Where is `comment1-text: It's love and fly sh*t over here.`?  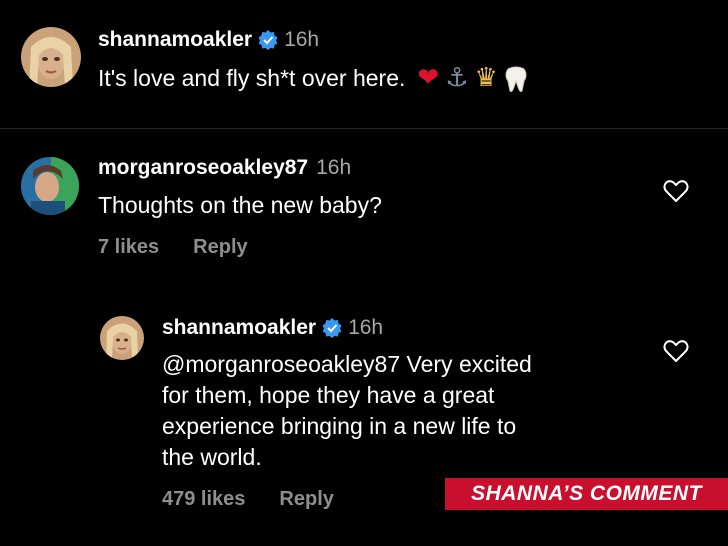 comment1-text: It's love and fly sh*t over here. is located at coordinates (252, 77).